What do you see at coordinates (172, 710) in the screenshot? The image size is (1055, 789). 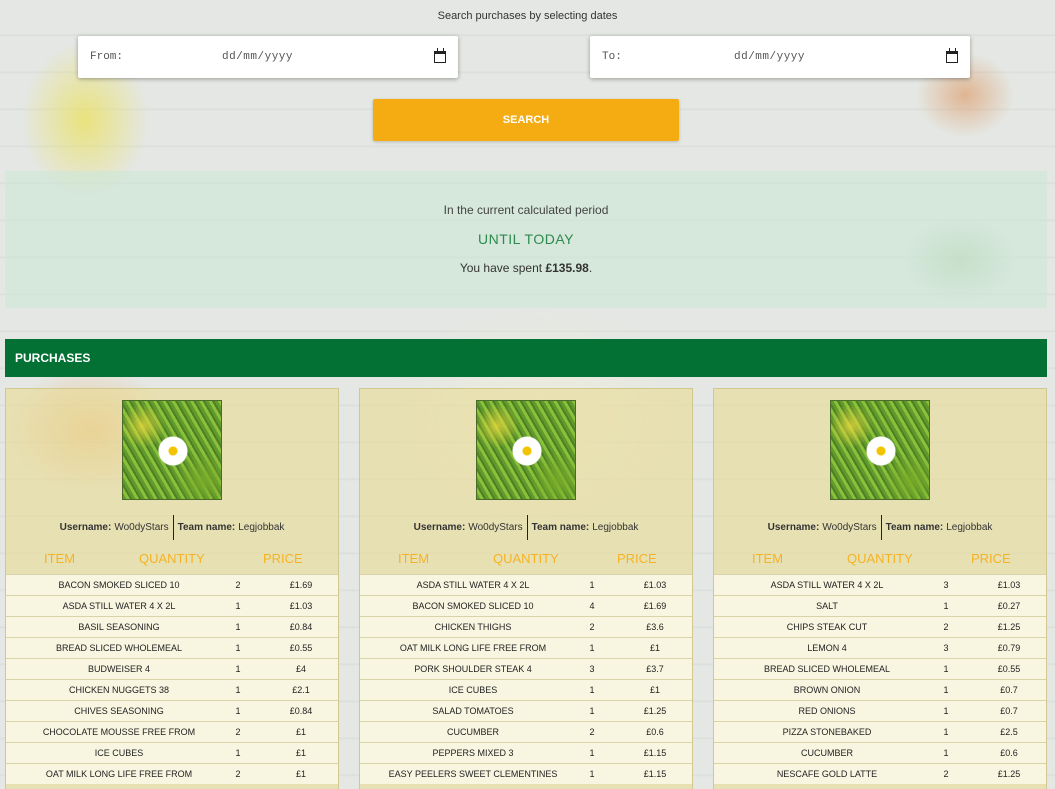 I see `table-row: CHIVES SEASONING 1 £0.84` at bounding box center [172, 710].